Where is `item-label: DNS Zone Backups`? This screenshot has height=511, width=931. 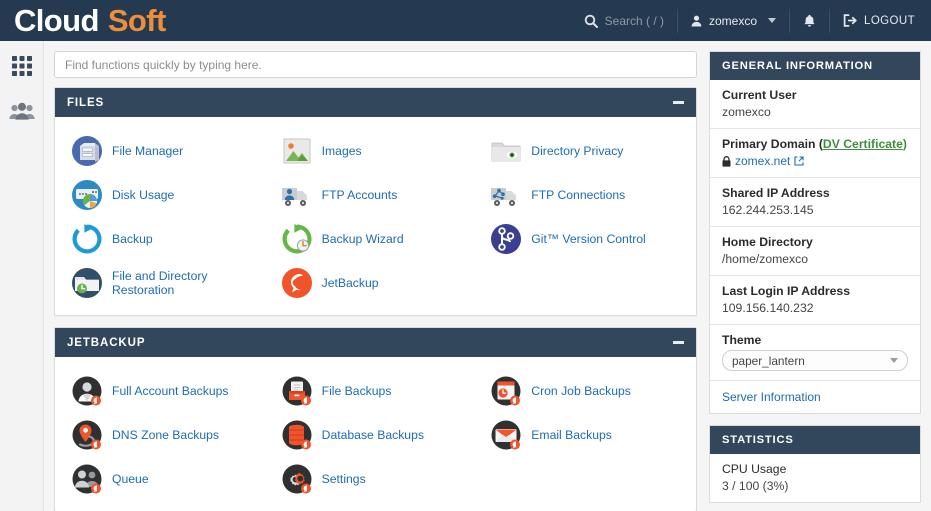 item-label: DNS Zone Backups is located at coordinates (166, 434).